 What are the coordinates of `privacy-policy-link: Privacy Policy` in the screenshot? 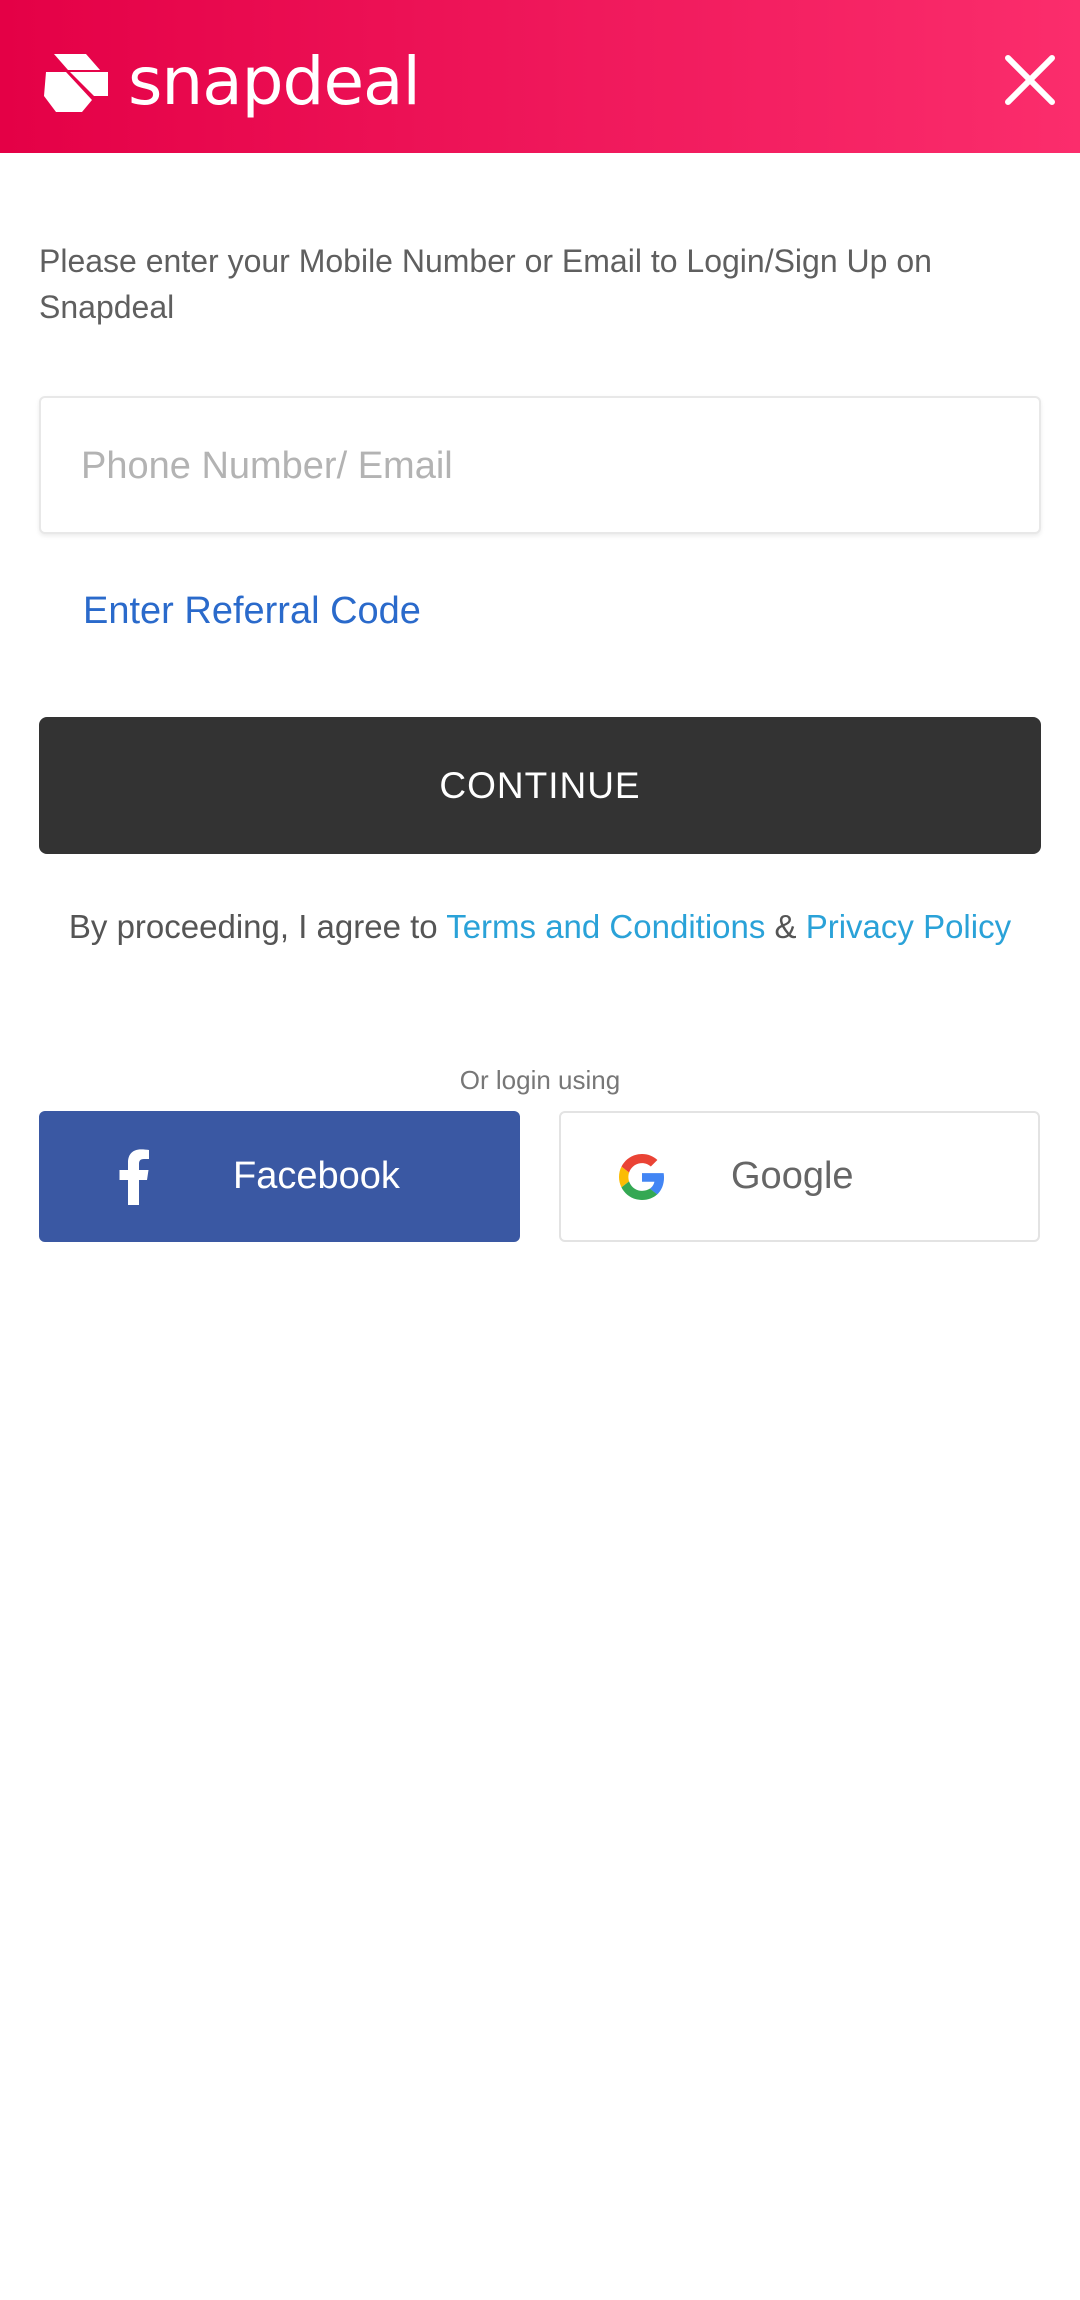 It's located at (908, 926).